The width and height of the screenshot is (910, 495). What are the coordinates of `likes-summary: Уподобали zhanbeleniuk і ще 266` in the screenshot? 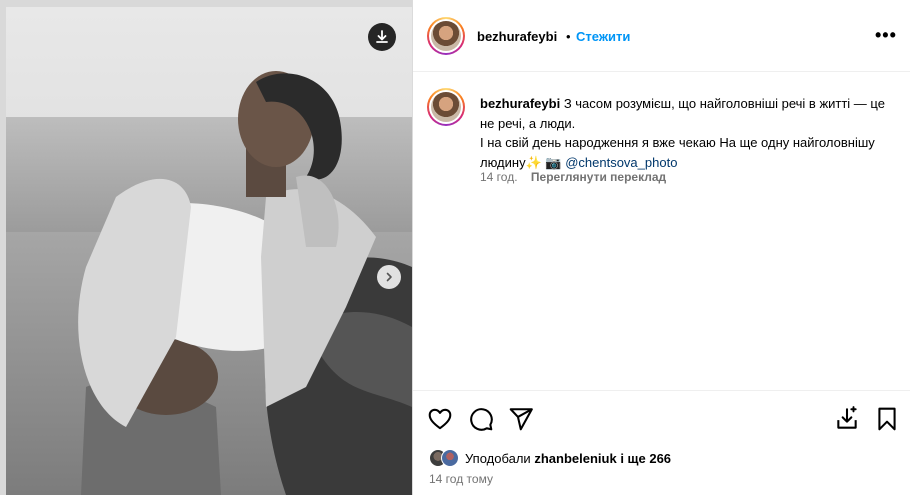 It's located at (550, 458).